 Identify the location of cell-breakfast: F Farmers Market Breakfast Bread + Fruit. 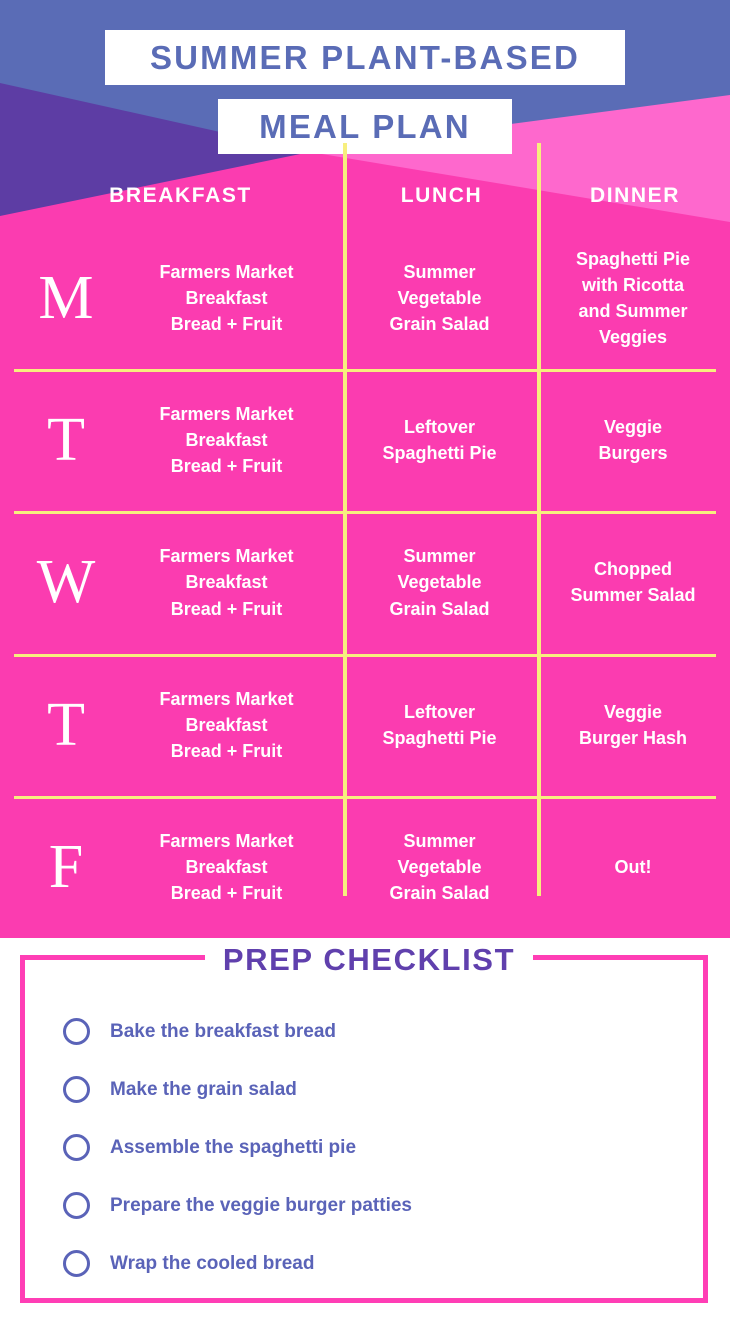
(171, 867).